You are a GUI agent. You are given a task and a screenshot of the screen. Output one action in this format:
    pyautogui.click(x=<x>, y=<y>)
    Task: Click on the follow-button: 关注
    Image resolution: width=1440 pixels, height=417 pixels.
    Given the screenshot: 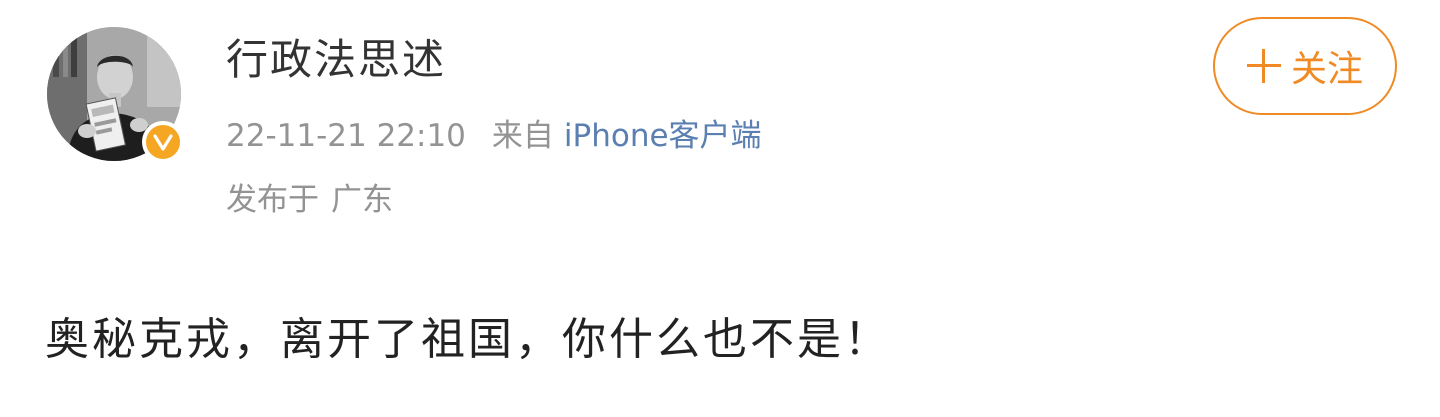 What is the action you would take?
    pyautogui.click(x=1305, y=66)
    